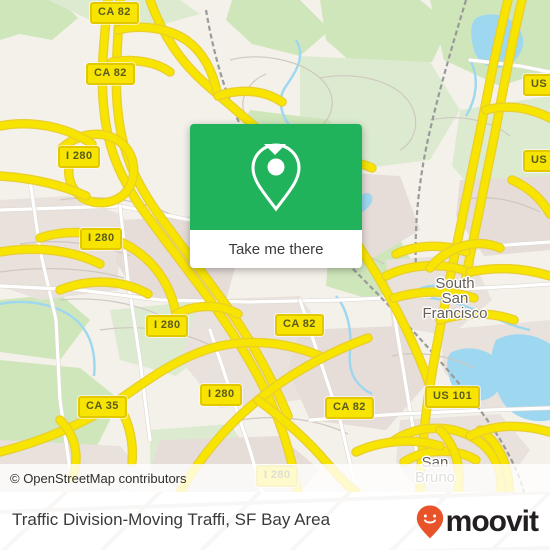 Image resolution: width=550 pixels, height=550 pixels. Describe the element at coordinates (429, 522) in the screenshot. I see `moovit-pin-smiley-icon` at that location.